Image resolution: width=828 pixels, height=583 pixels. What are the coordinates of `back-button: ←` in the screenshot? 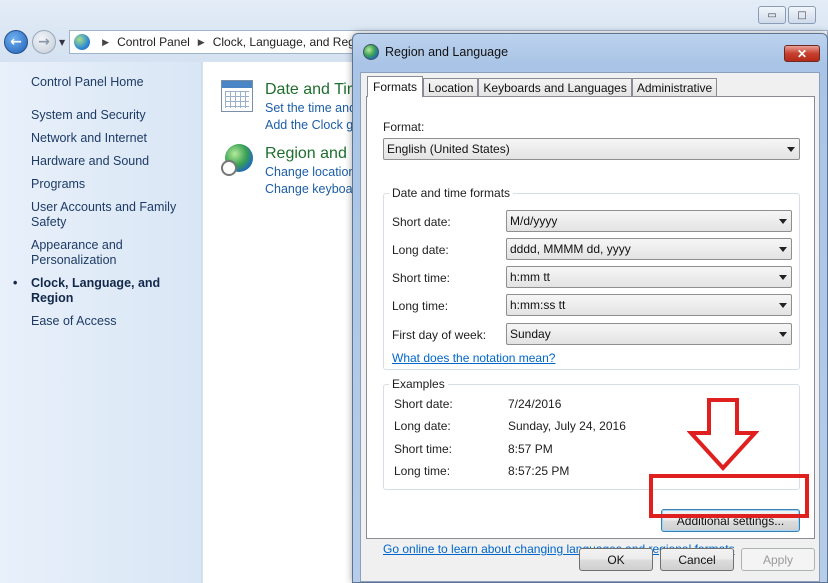 It's located at (16, 42).